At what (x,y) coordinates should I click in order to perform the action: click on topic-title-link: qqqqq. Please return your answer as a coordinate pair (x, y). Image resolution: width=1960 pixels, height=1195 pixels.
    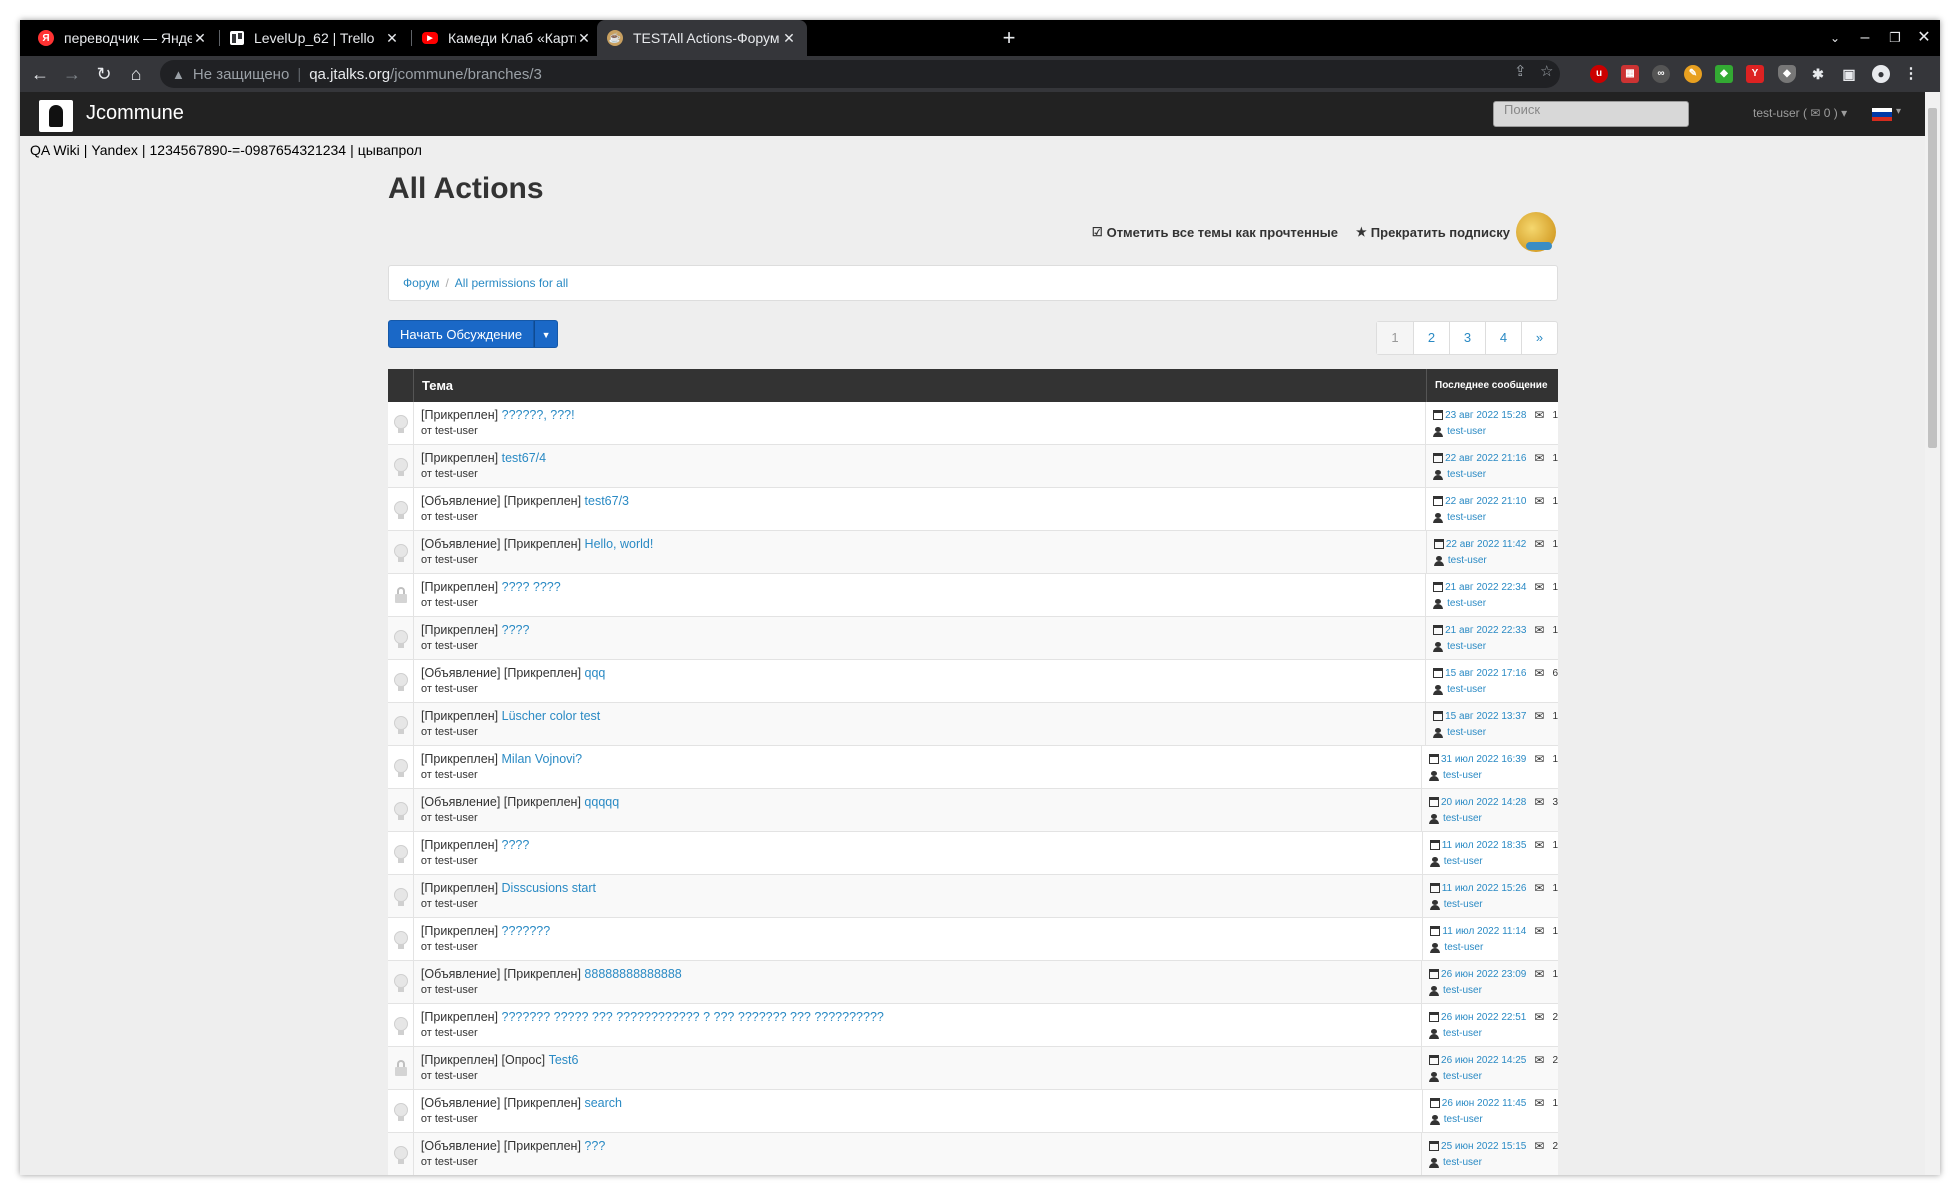
    Looking at the image, I should click on (601, 802).